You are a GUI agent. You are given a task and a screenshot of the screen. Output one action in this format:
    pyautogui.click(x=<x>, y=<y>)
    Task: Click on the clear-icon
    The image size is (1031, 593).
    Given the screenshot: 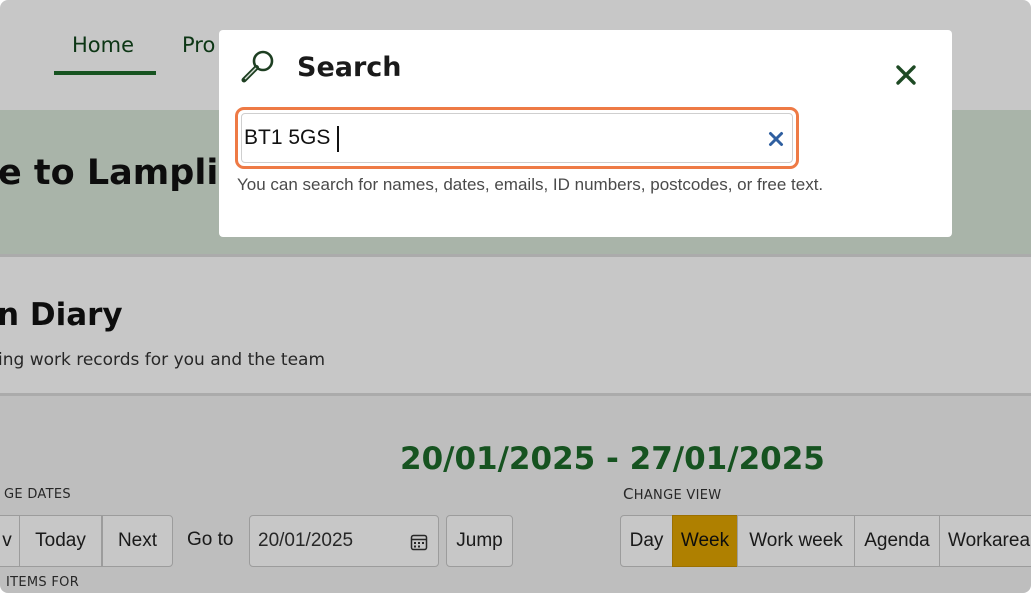 What is the action you would take?
    pyautogui.click(x=776, y=139)
    